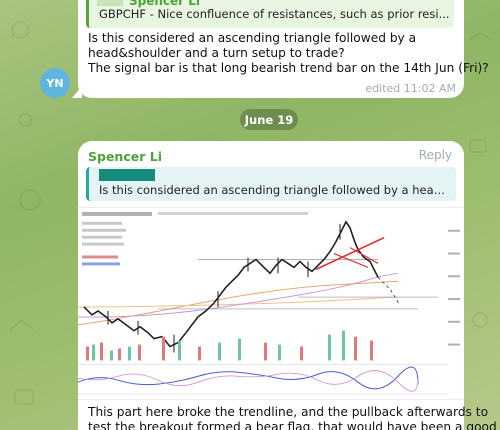  What do you see at coordinates (125, 156) in the screenshot?
I see `message-author: Spencer Li` at bounding box center [125, 156].